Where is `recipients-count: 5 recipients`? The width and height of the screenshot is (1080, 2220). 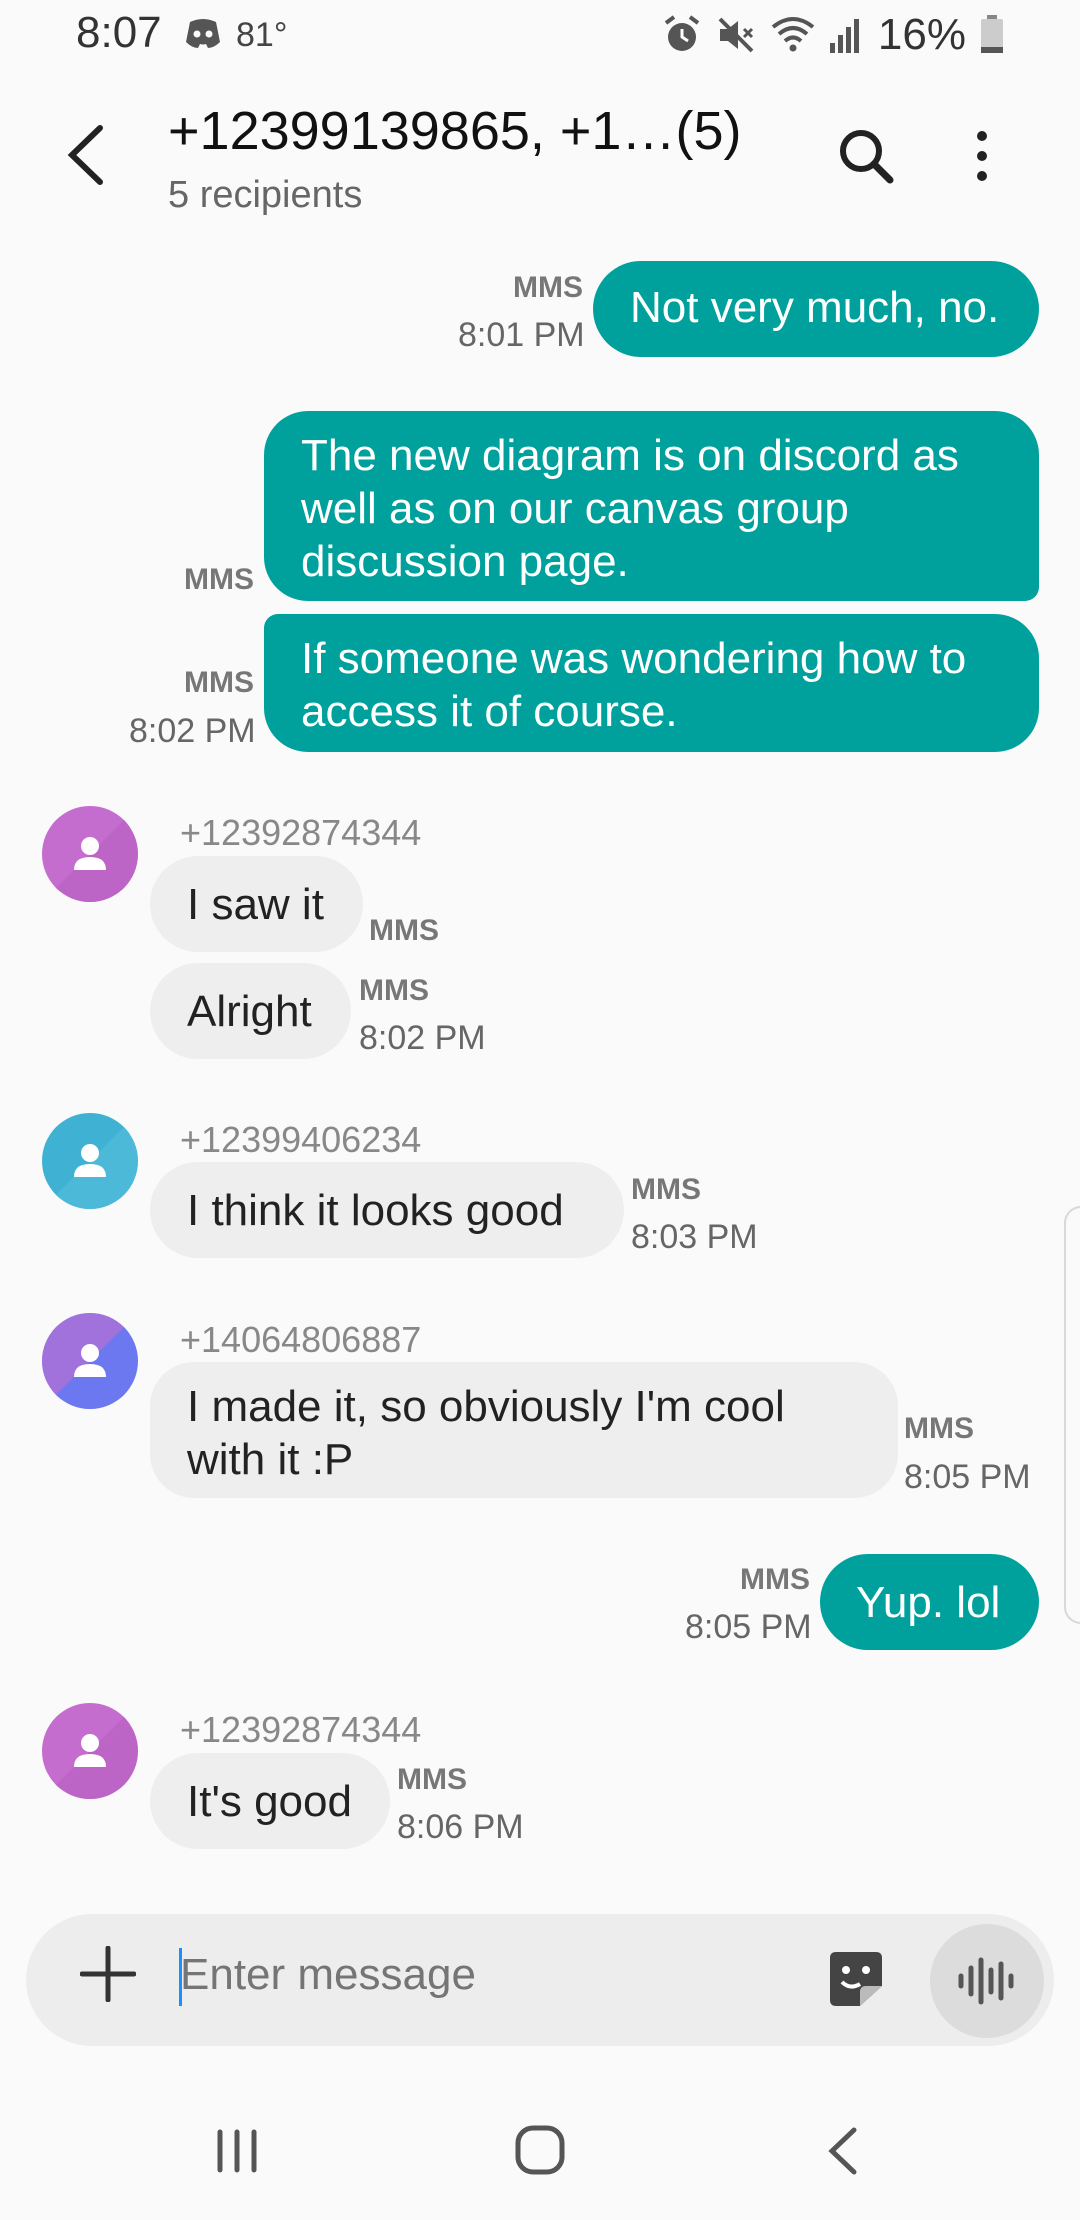
recipients-count: 5 recipients is located at coordinates (265, 195).